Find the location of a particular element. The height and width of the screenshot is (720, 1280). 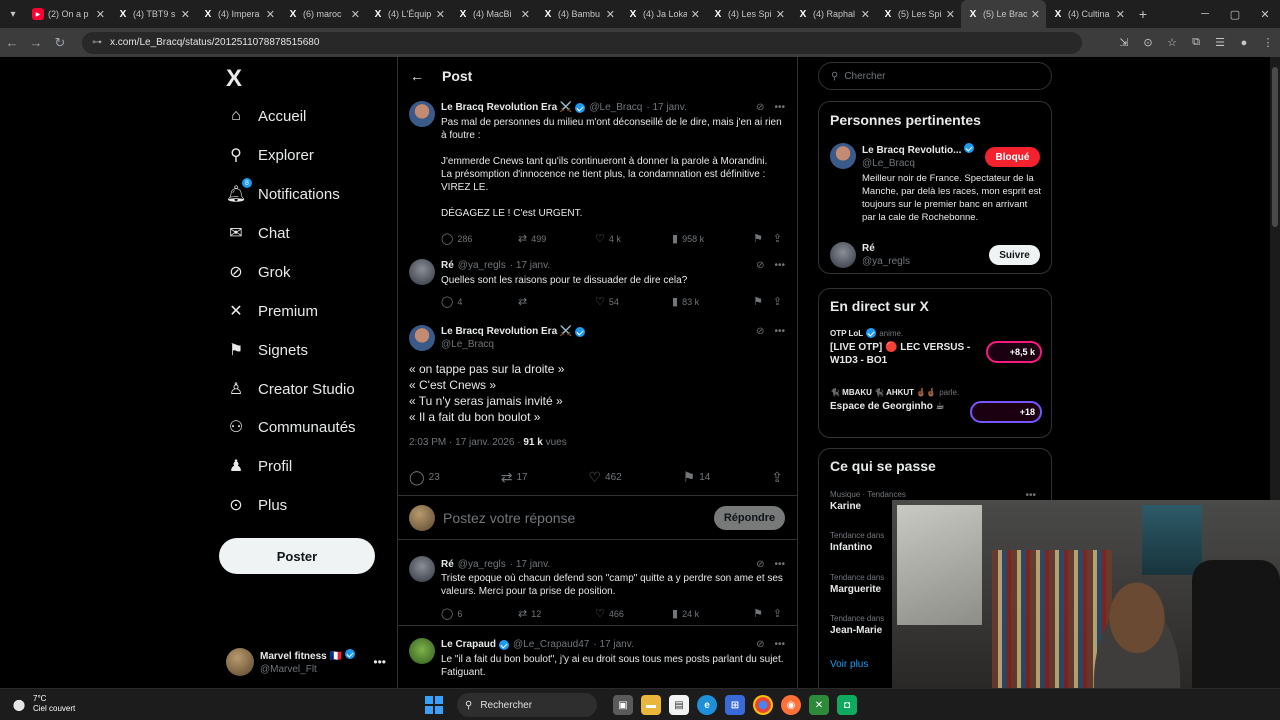

file-explorer-icon: ▬ is located at coordinates (651, 705).